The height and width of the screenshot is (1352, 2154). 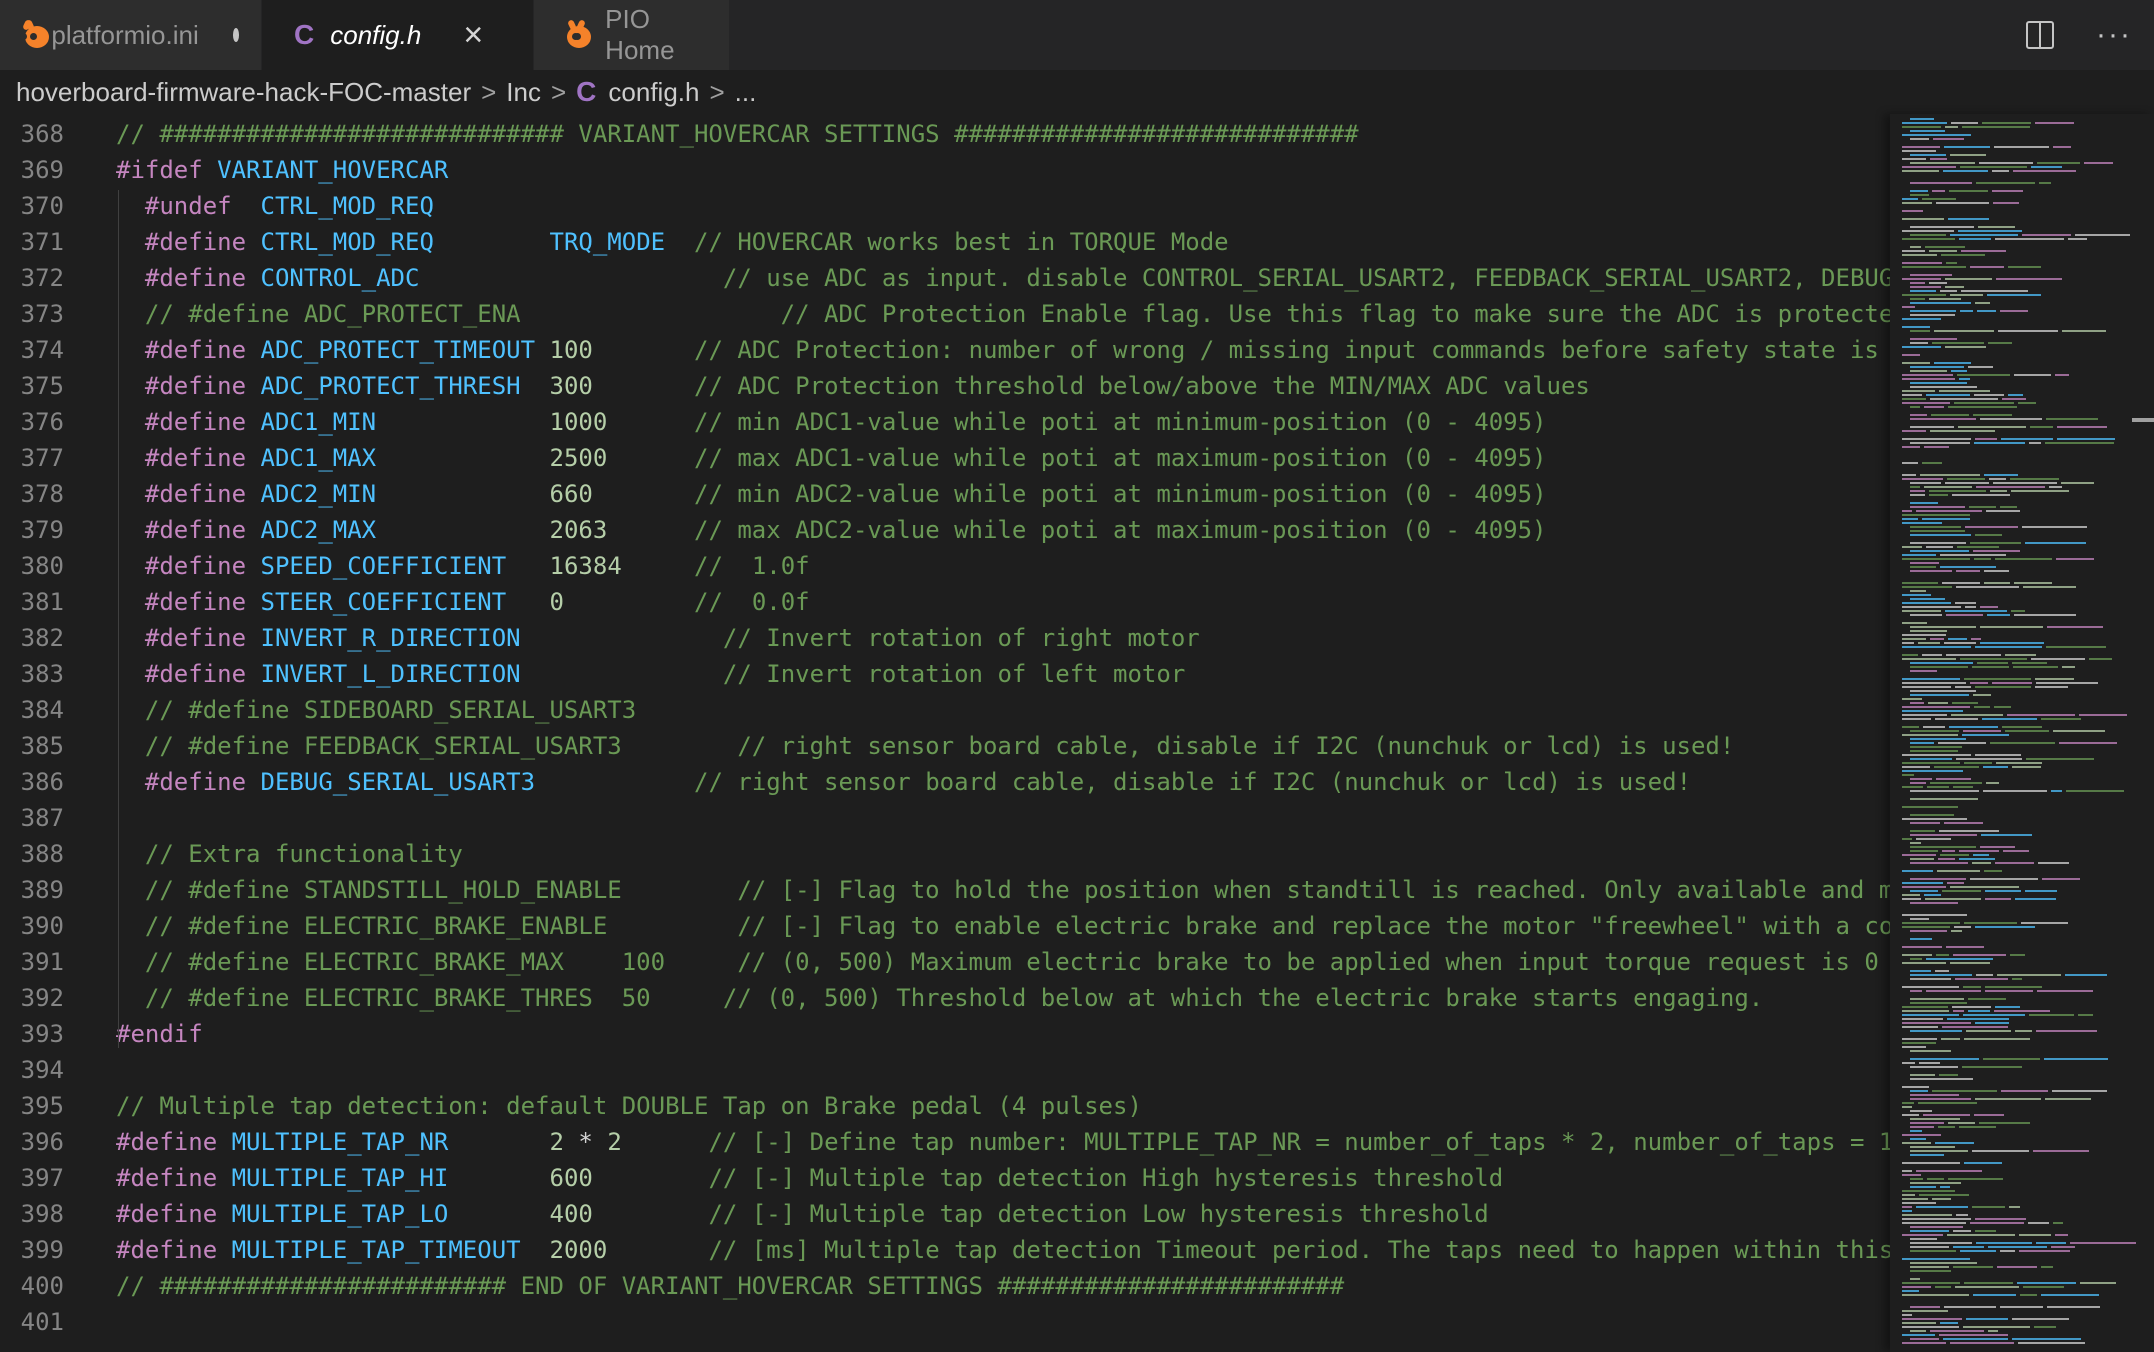 I want to click on code-line: 384 // #define SIDEBOARD_SERIAL_USART3, so click(x=945, y=710).